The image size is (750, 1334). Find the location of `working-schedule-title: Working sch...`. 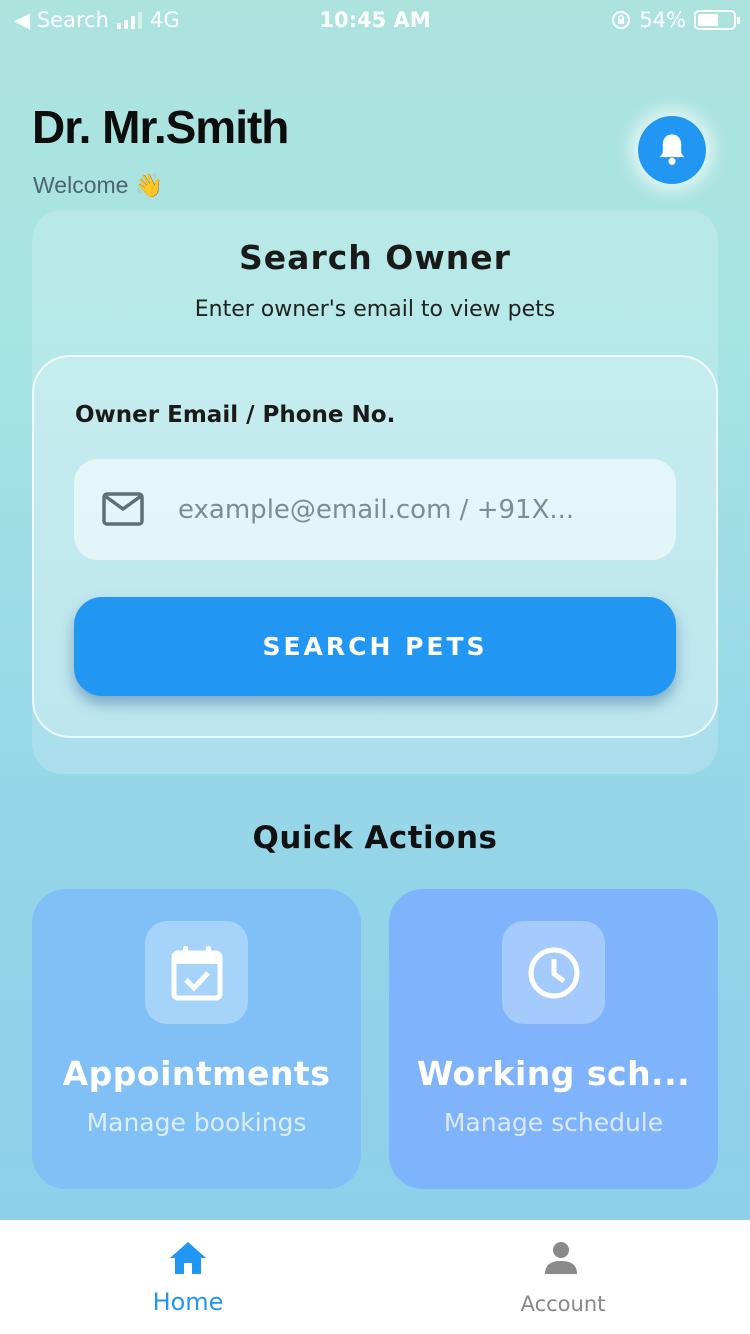

working-schedule-title: Working sch... is located at coordinates (553, 1073).